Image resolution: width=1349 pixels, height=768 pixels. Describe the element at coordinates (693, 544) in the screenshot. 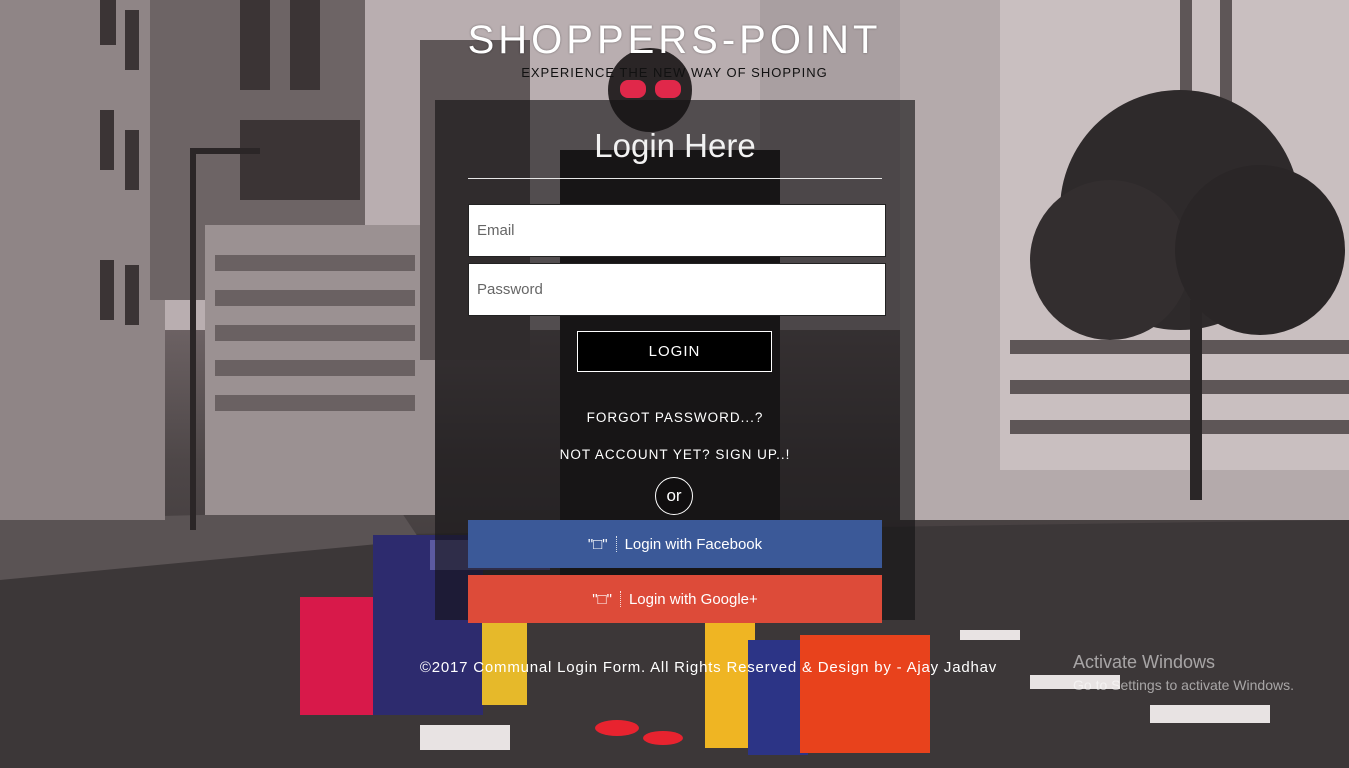

I see `facebook-login-label: Login with Facebook` at that location.